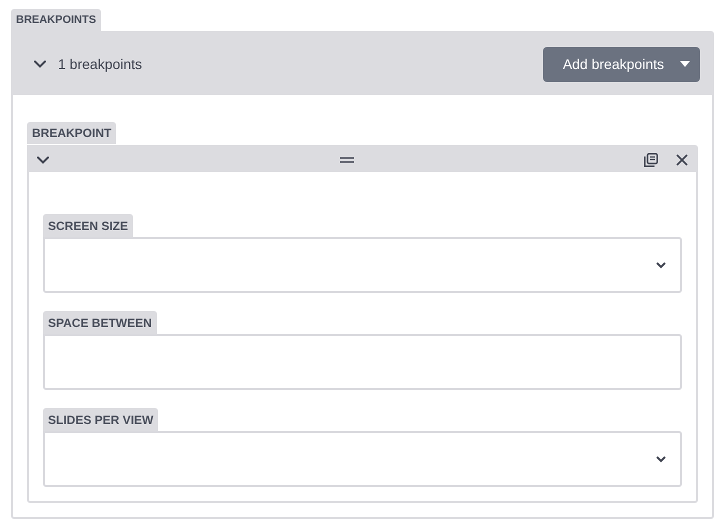 The width and height of the screenshot is (725, 526). I want to click on add-breakpoints-button: Add breakpoints, so click(621, 64).